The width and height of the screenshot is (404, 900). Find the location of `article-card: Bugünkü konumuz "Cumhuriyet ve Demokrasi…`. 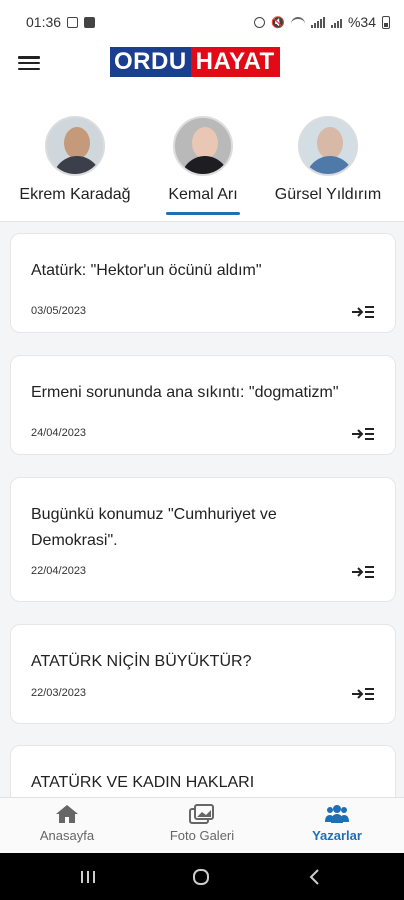

article-card: Bugünkü konumuz "Cumhuriyet ve Demokrasi… is located at coordinates (203, 539).